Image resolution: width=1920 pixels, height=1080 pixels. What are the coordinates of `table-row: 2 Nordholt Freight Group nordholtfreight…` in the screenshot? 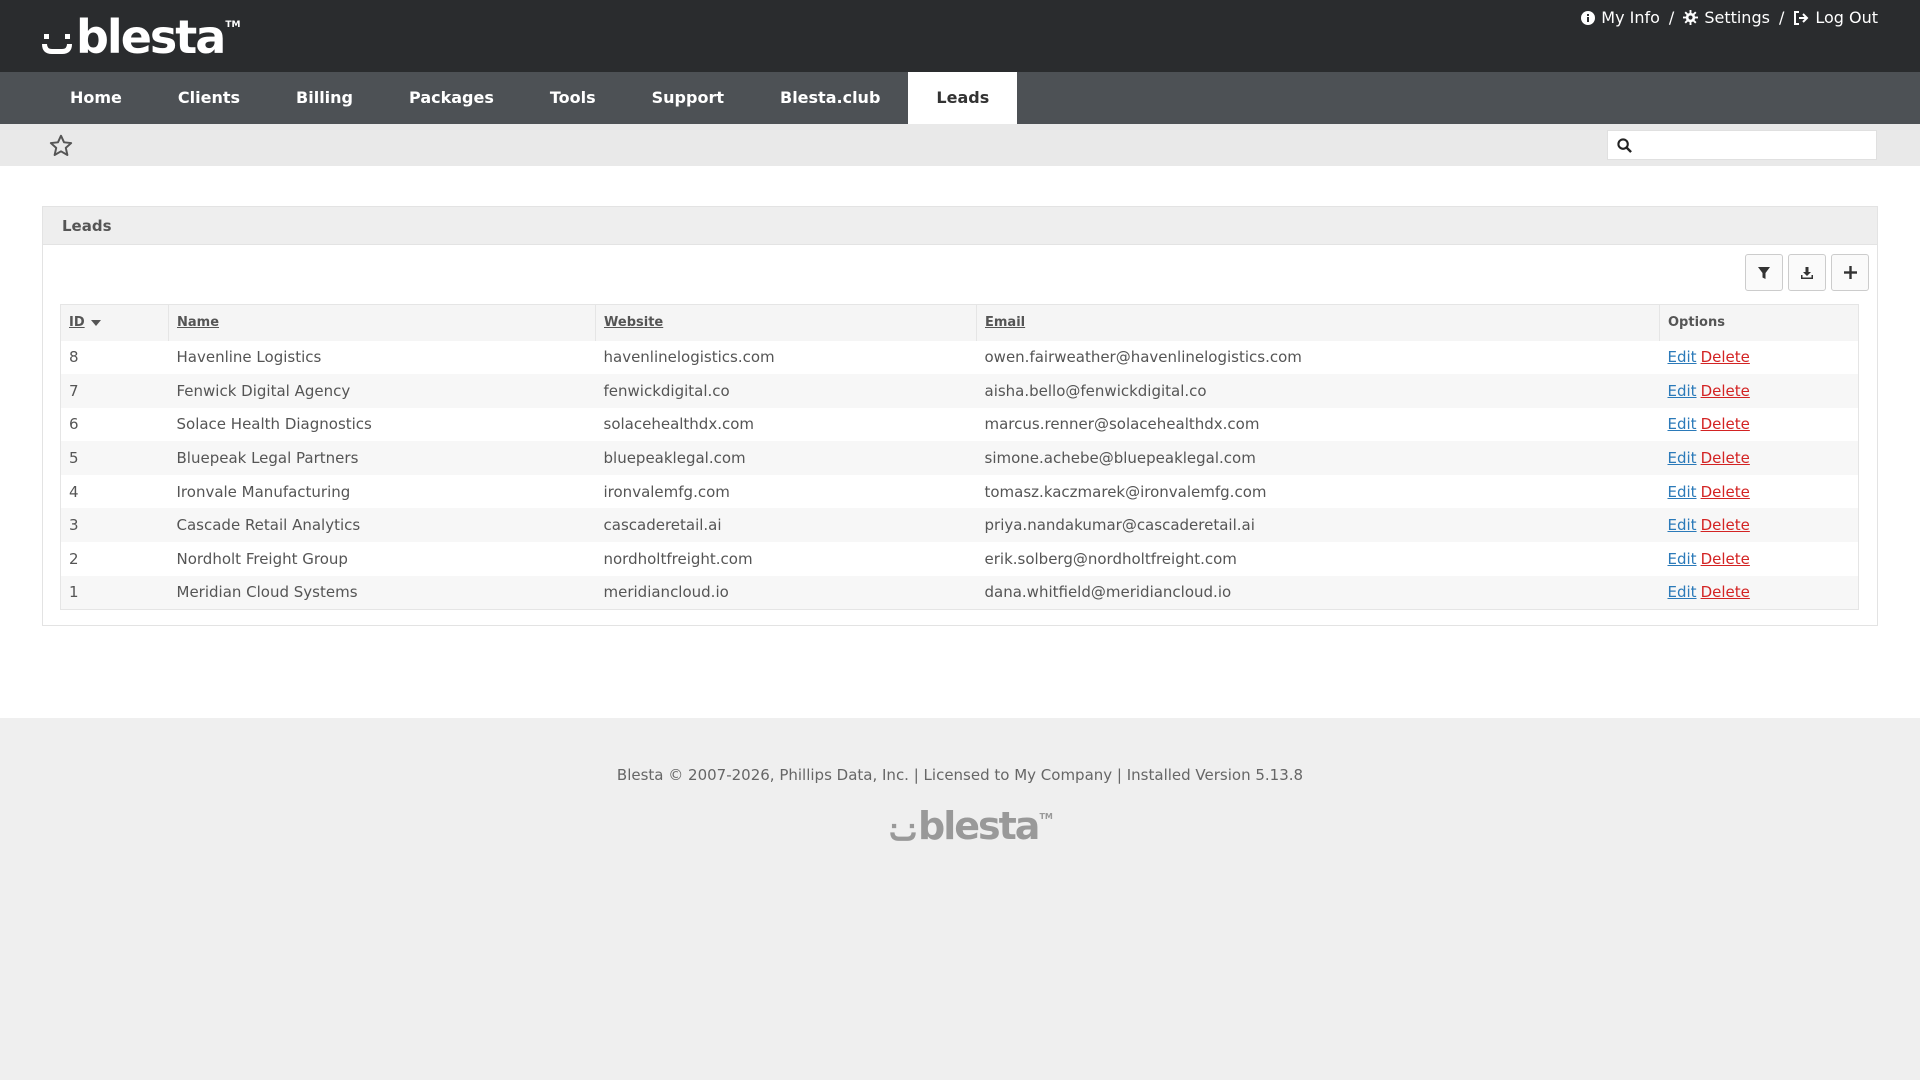 It's located at (959, 559).